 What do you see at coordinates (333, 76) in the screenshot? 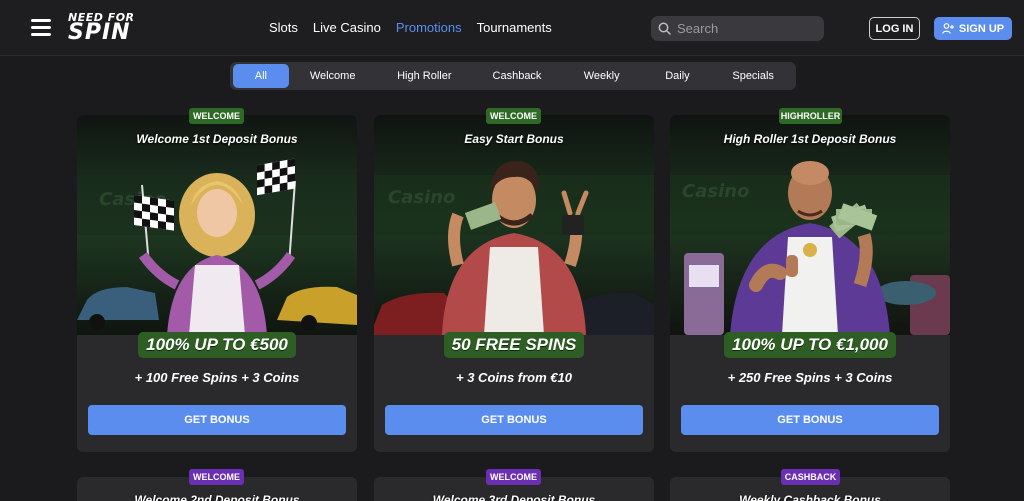
I see `tab-welcome: Welcome` at bounding box center [333, 76].